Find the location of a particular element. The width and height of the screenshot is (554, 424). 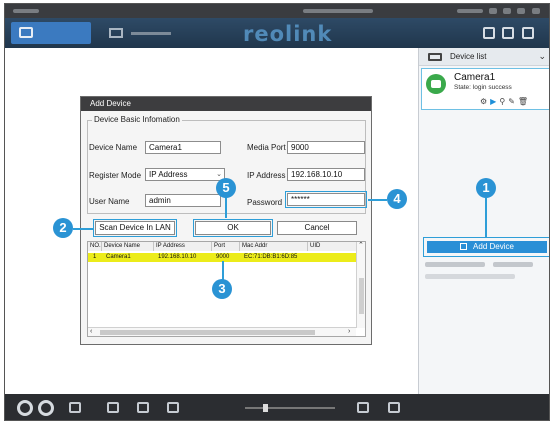

callout-2: 2 is located at coordinates (63, 228).